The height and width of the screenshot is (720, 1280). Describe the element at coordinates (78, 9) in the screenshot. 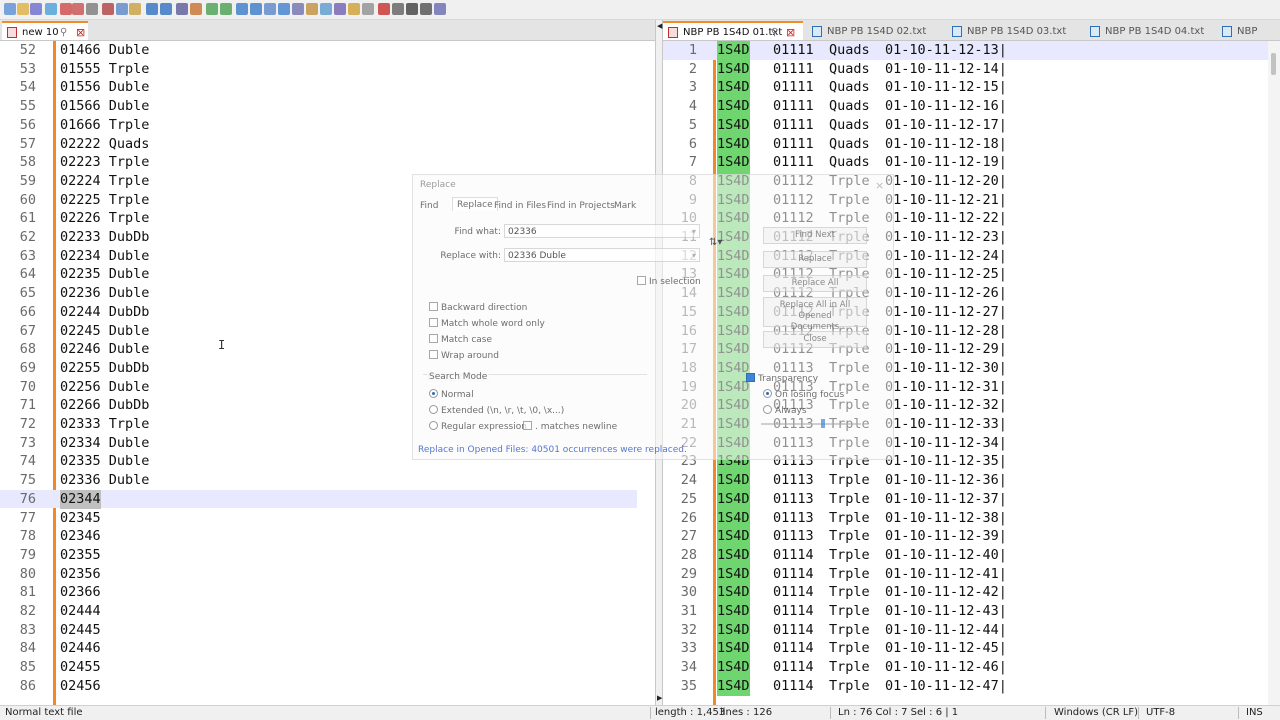

I see `close-all-icon` at that location.